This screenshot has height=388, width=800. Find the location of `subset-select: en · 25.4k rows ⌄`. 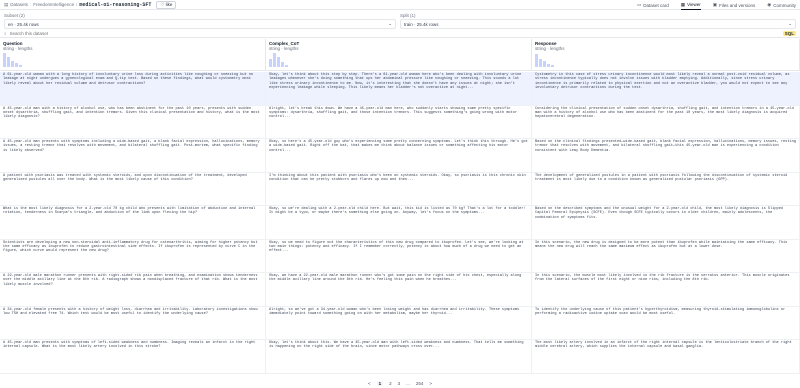

subset-select: en · 25.4k rows ⌄ is located at coordinates (200, 24).